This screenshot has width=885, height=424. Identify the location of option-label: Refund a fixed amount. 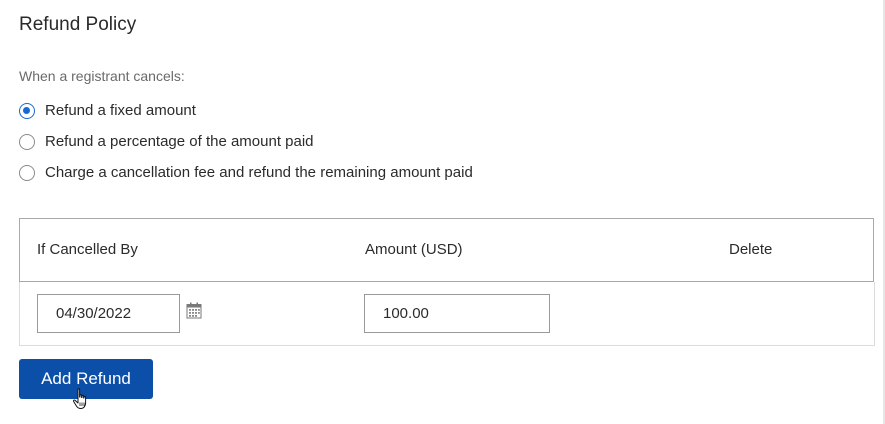
(120, 110).